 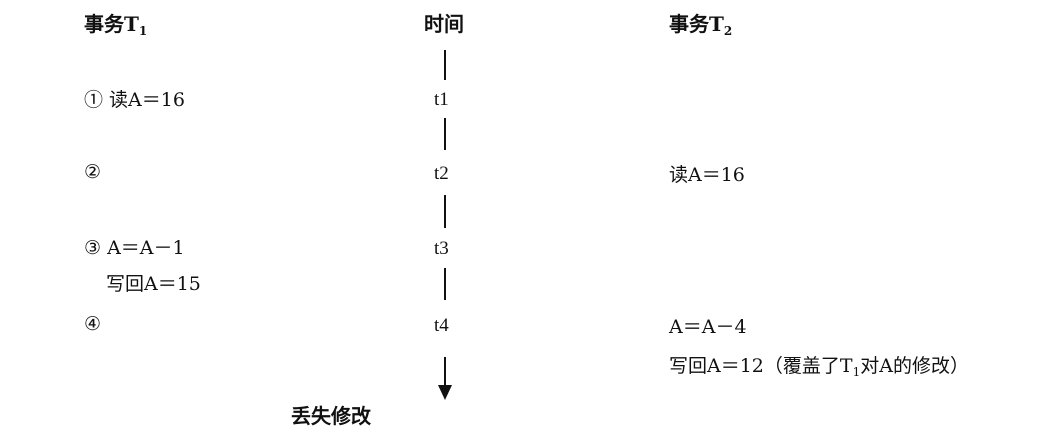 What do you see at coordinates (856, 372) in the screenshot?
I see `t2-writeback-subscript: 1` at bounding box center [856, 372].